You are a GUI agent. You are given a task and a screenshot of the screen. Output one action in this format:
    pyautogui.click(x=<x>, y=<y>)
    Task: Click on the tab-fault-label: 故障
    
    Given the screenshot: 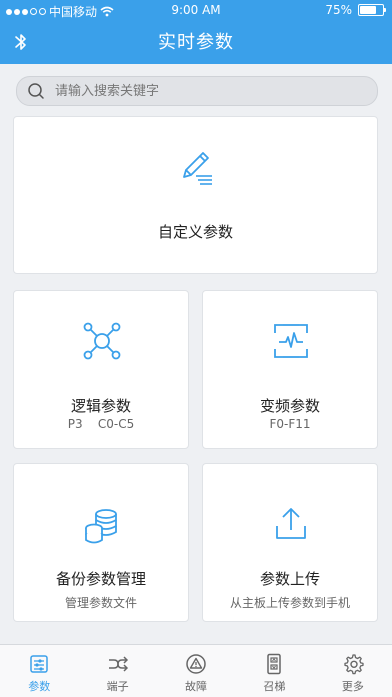 What is the action you would take?
    pyautogui.click(x=196, y=686)
    